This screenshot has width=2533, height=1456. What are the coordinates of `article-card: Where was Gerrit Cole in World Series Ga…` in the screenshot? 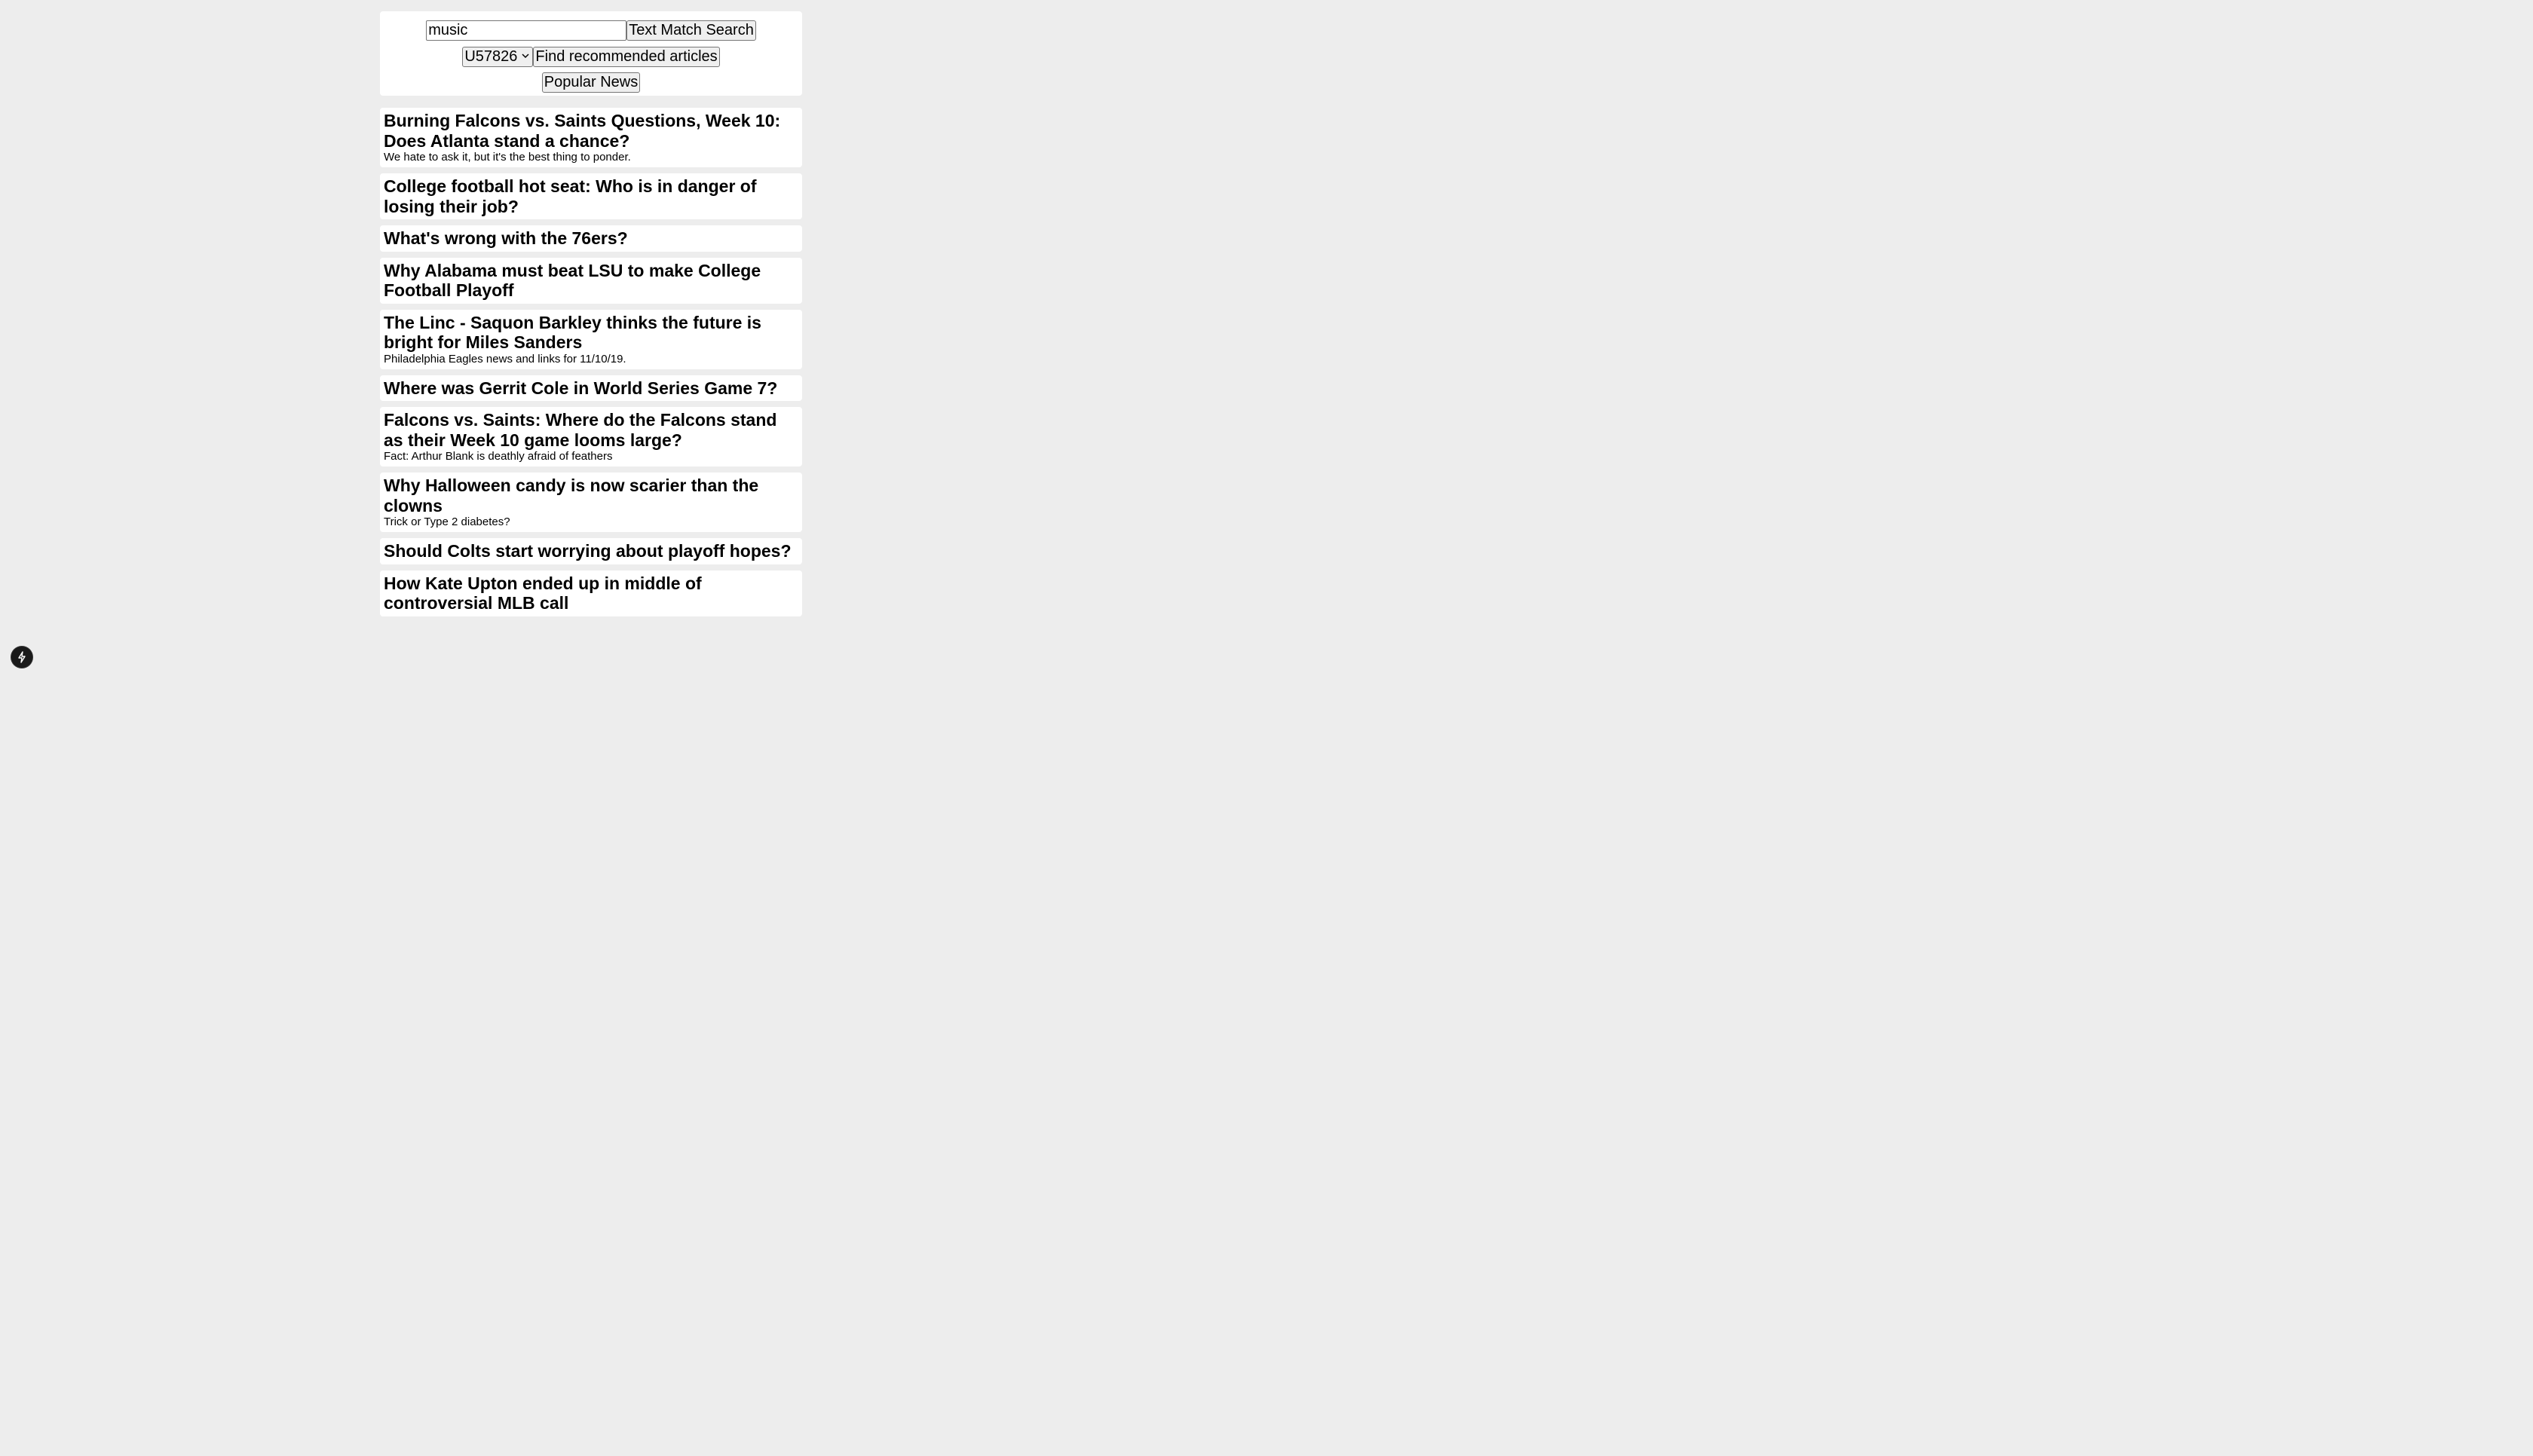 It's located at (591, 388).